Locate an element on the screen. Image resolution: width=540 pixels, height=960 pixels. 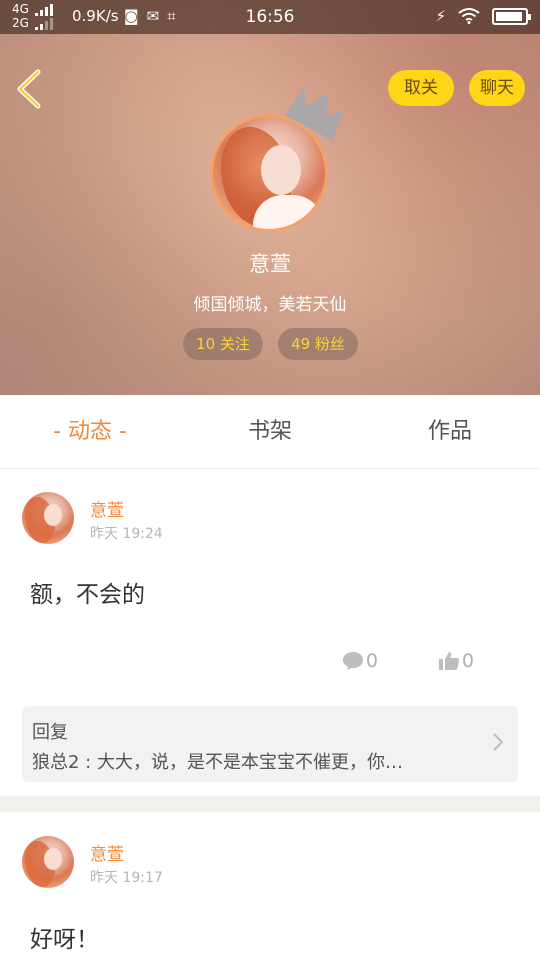
reply-title: 回复 is located at coordinates (50, 732).